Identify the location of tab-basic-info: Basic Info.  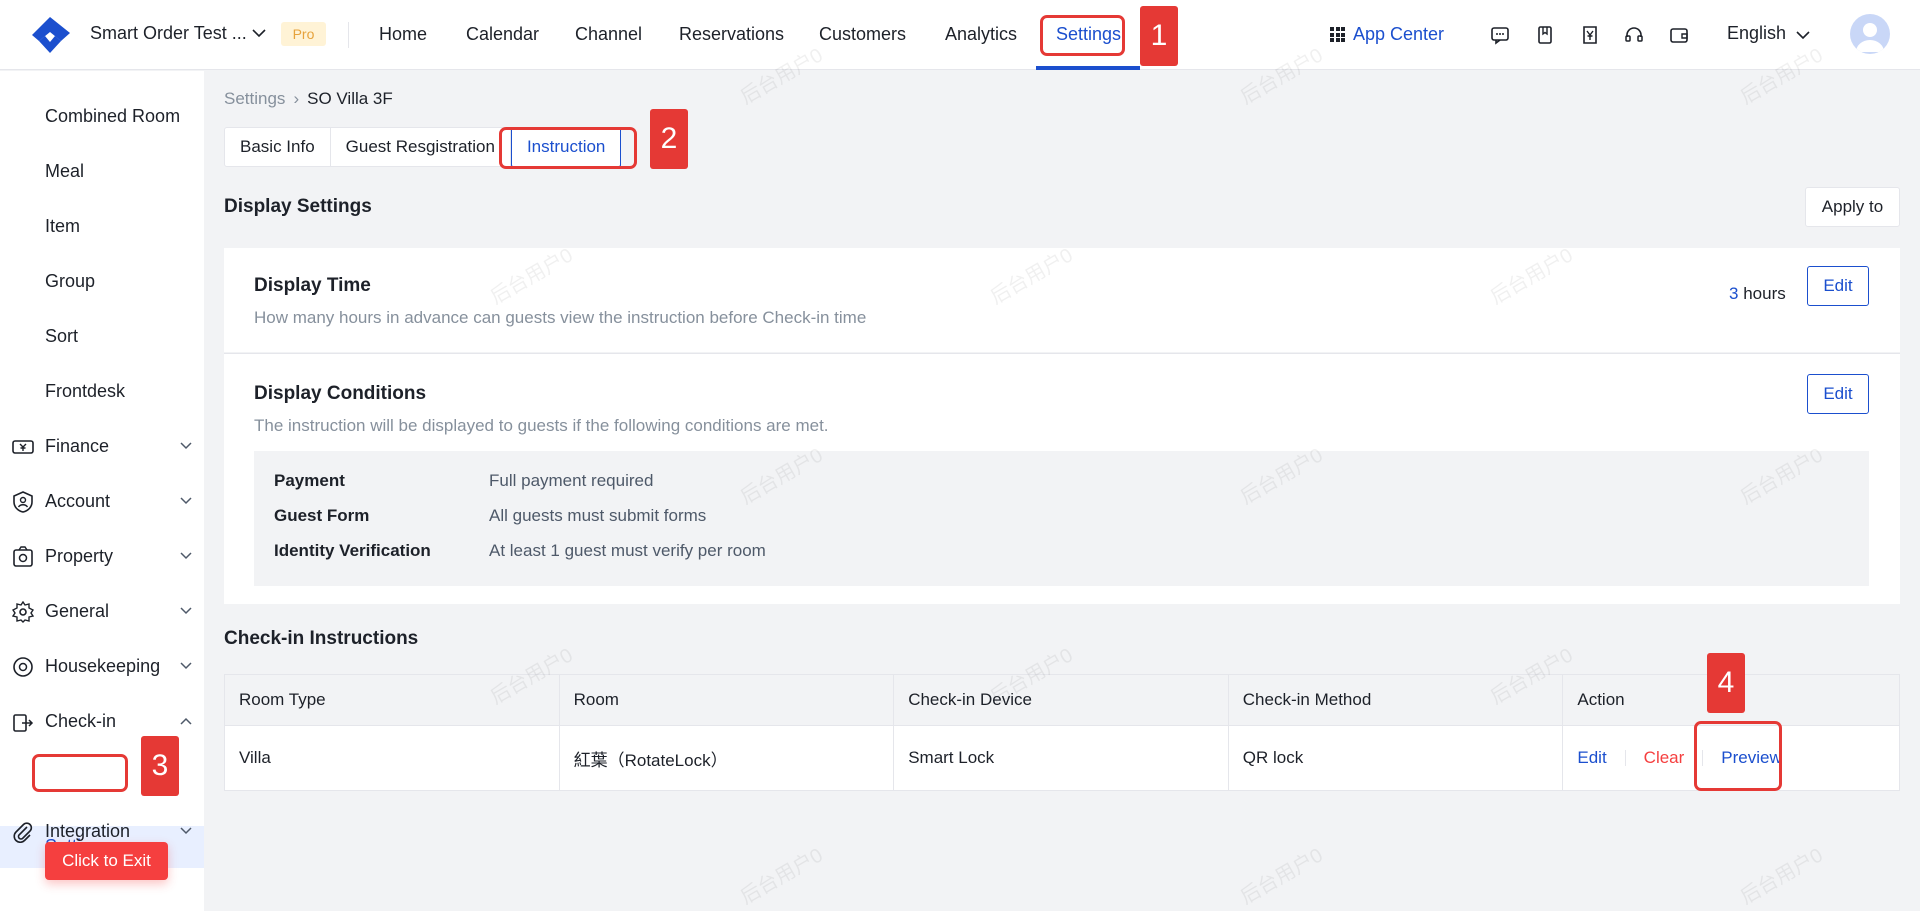
(278, 147).